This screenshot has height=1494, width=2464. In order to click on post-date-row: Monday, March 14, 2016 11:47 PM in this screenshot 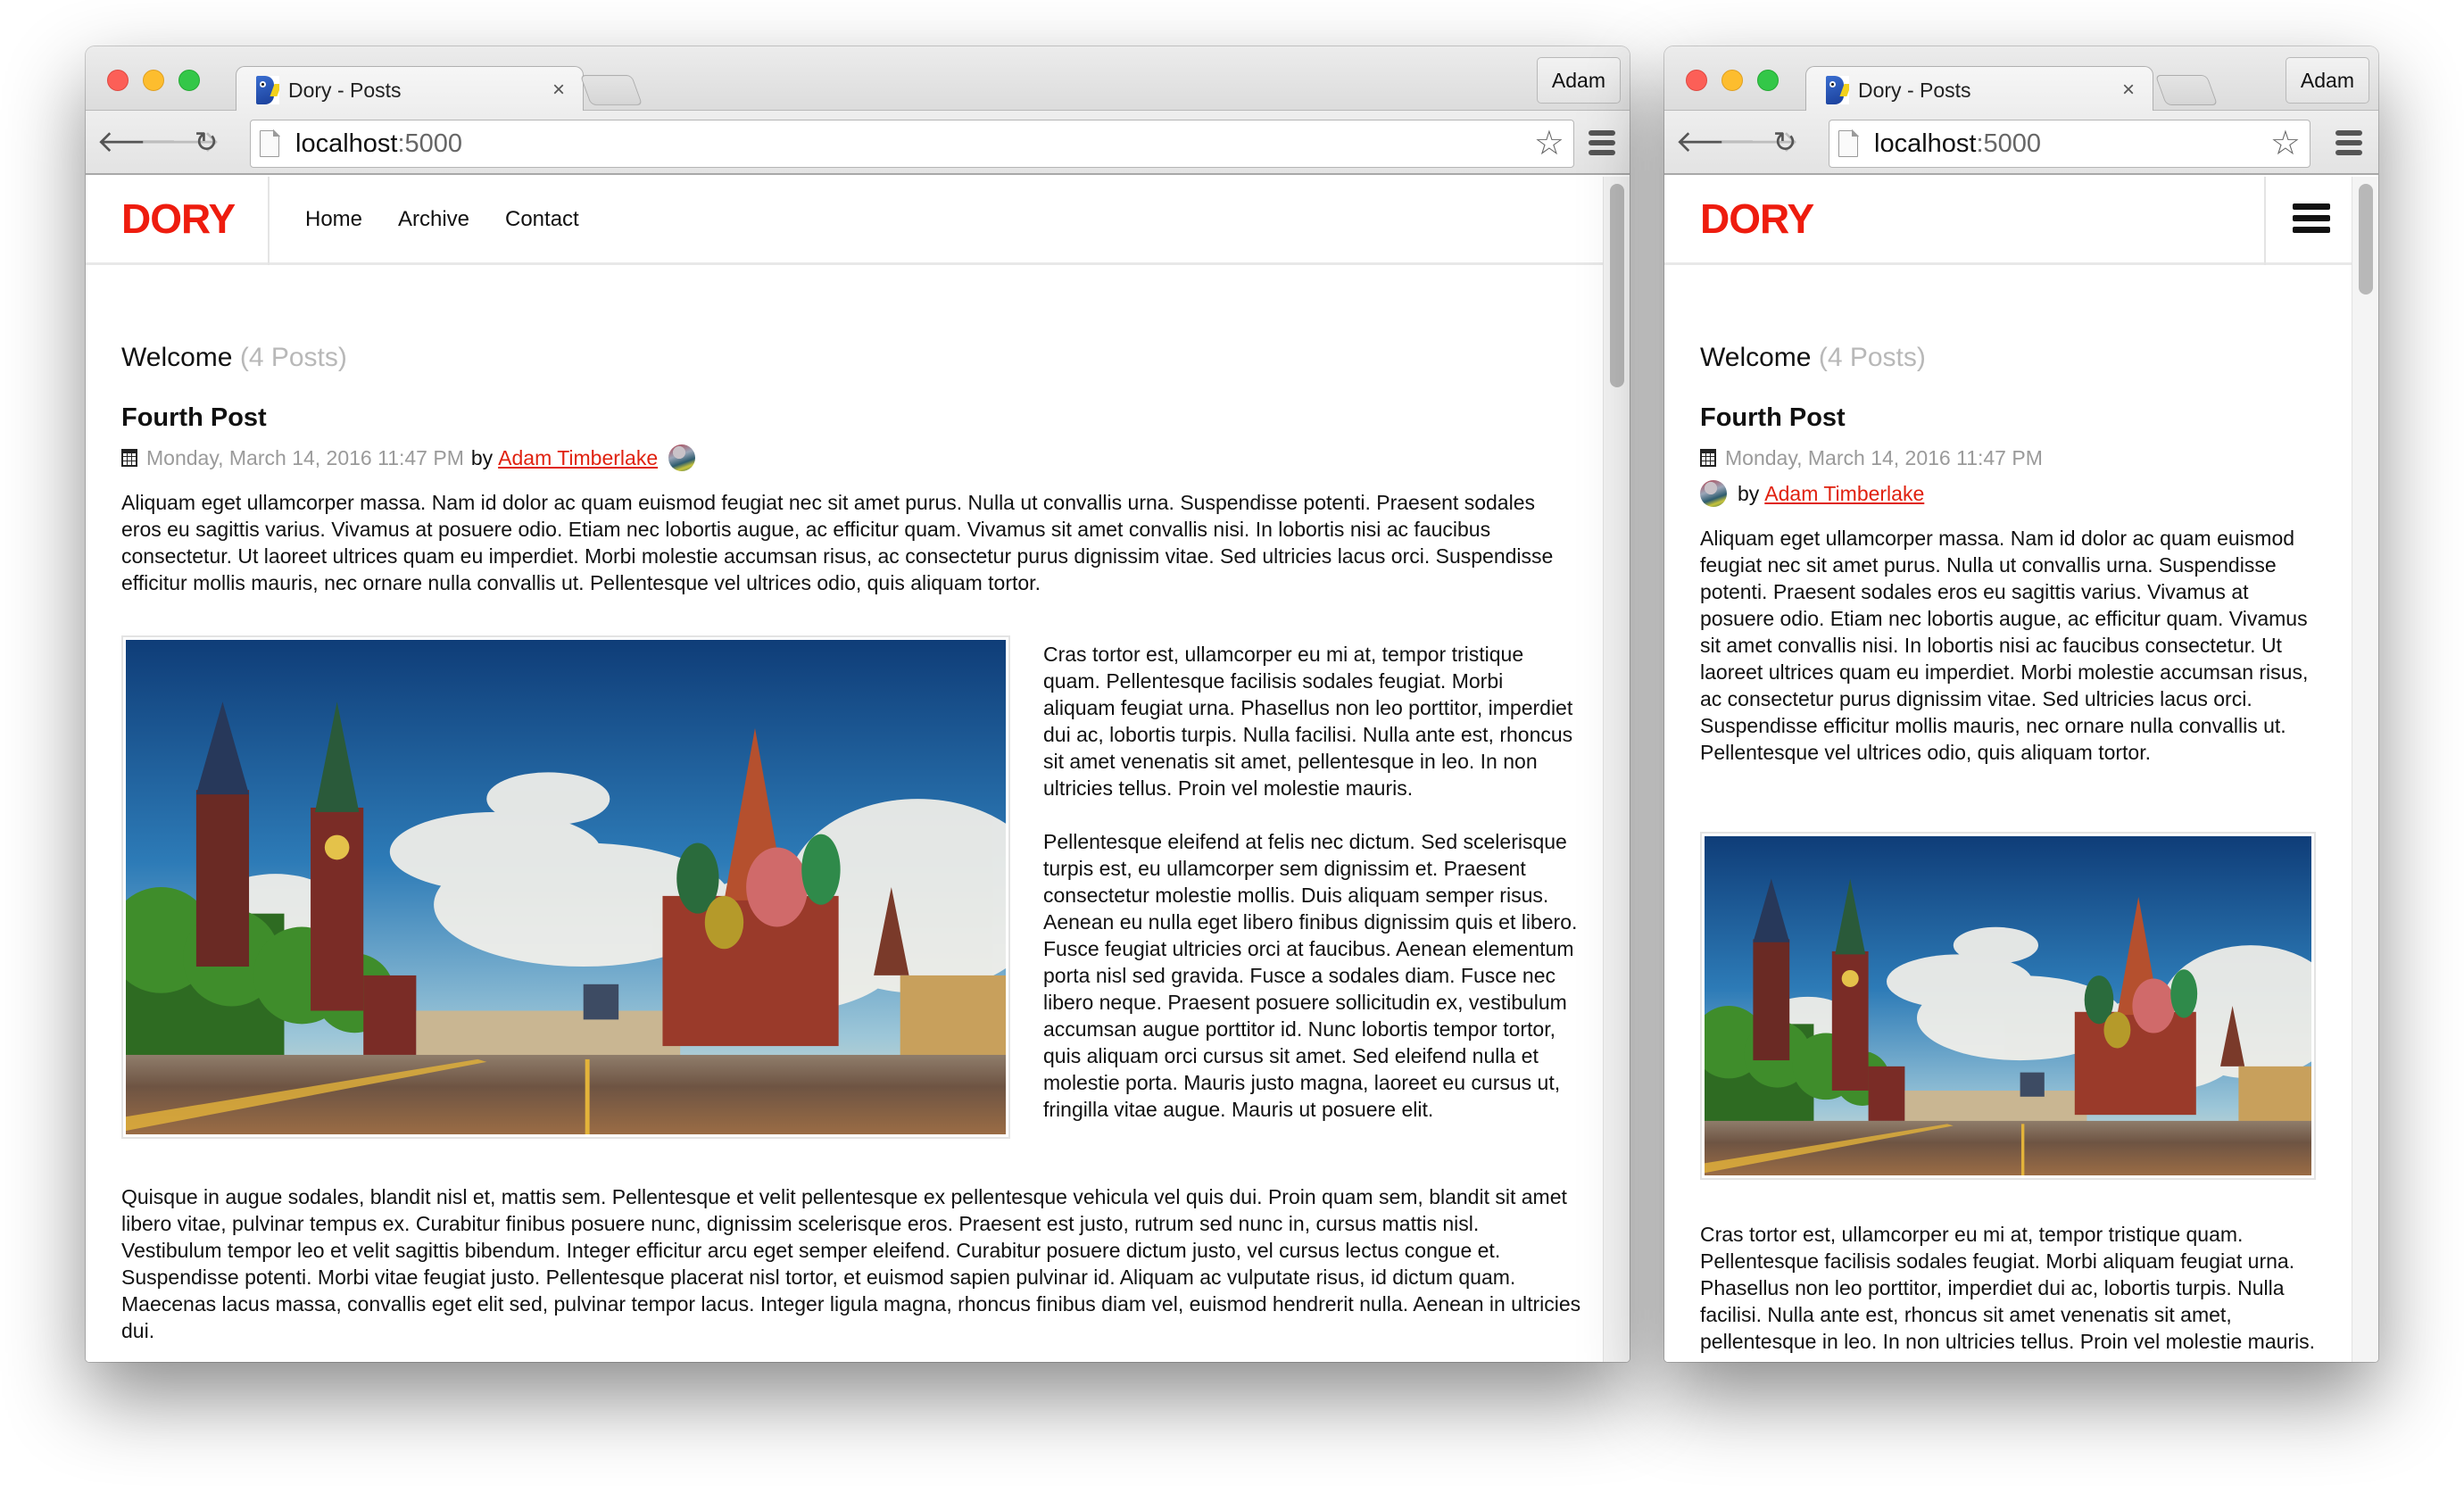, I will do `click(1871, 457)`.